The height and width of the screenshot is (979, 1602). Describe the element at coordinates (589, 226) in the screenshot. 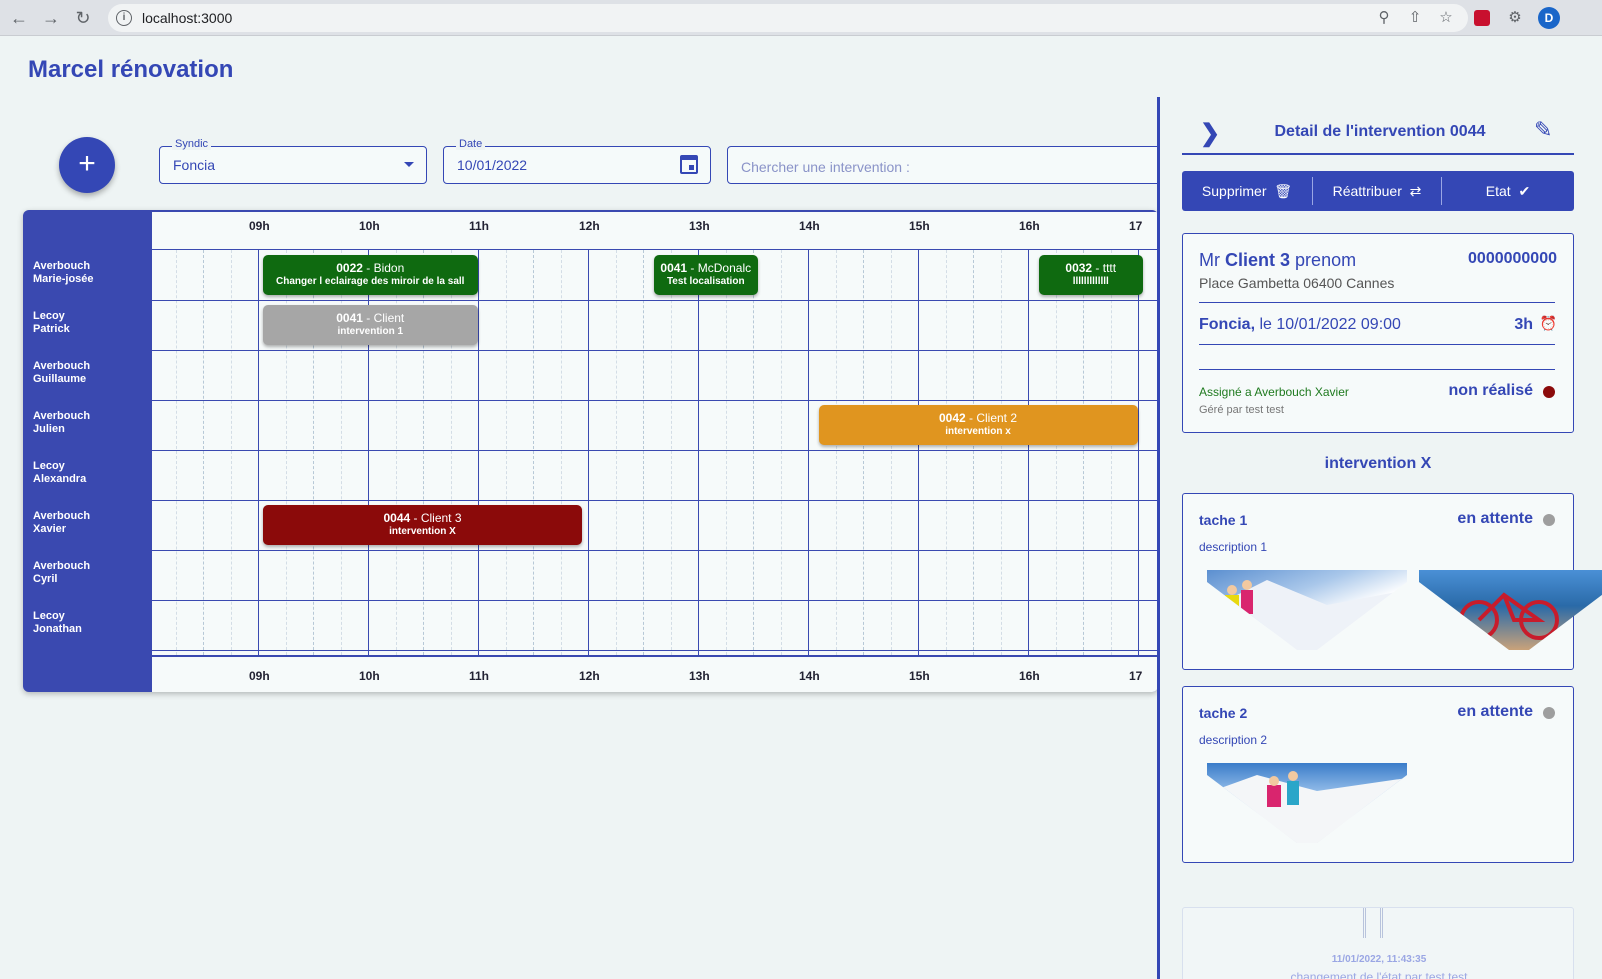

I see `hour-label: 12h` at that location.